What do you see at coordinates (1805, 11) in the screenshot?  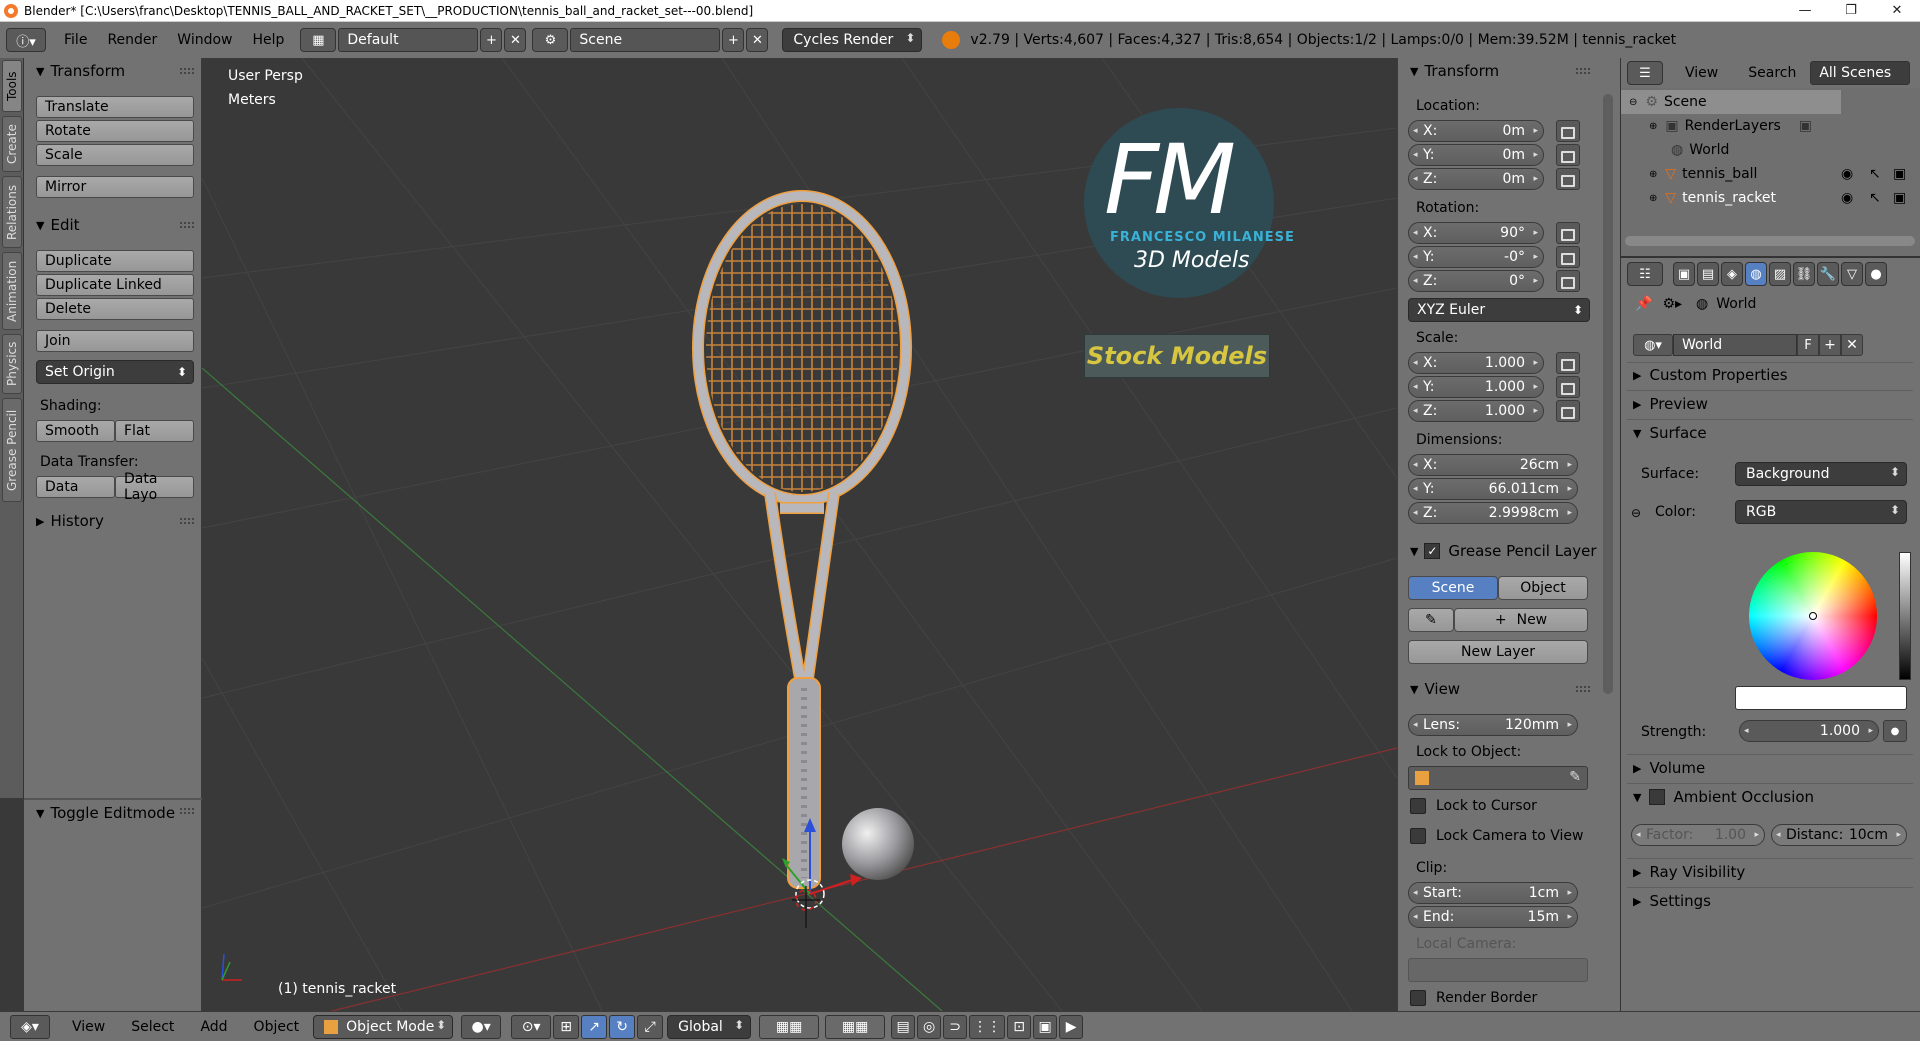 I see `minimize-button: —` at bounding box center [1805, 11].